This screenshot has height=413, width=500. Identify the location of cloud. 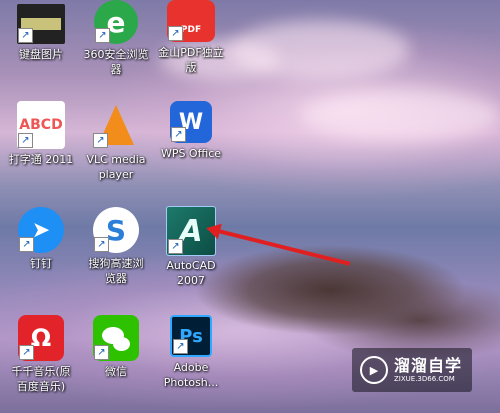
(400, 115).